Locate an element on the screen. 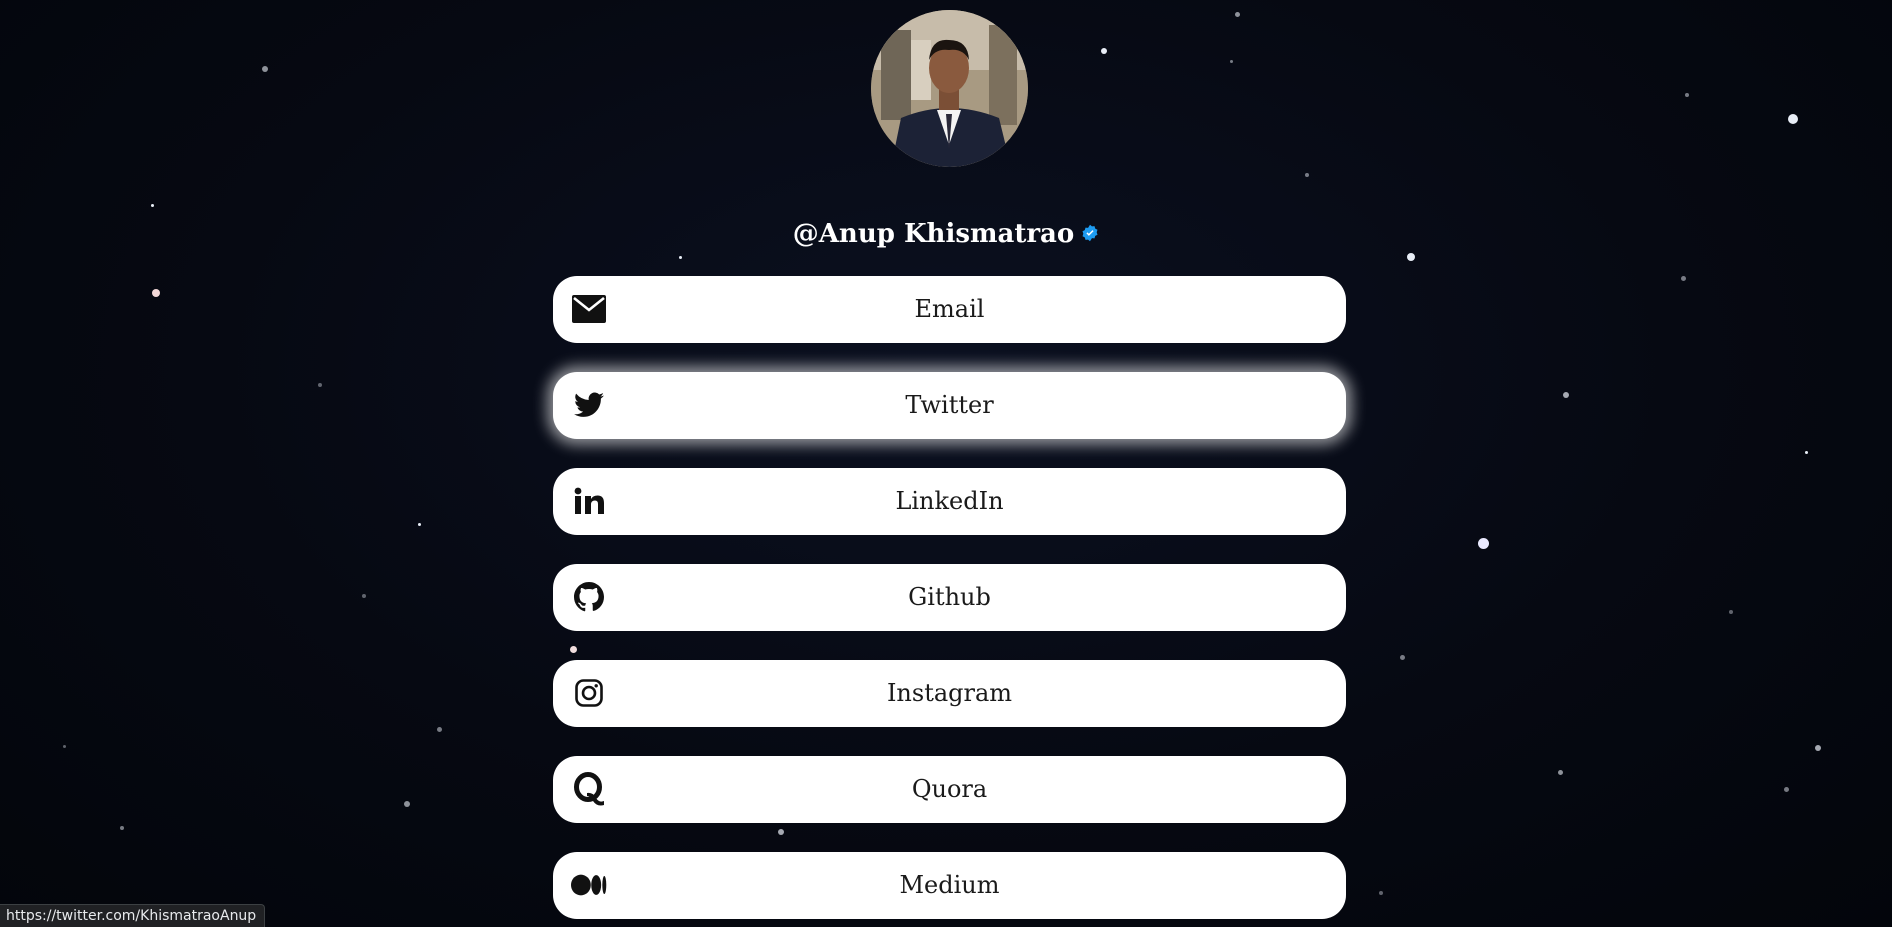  twitter-link-label: Twitter is located at coordinates (949, 405).